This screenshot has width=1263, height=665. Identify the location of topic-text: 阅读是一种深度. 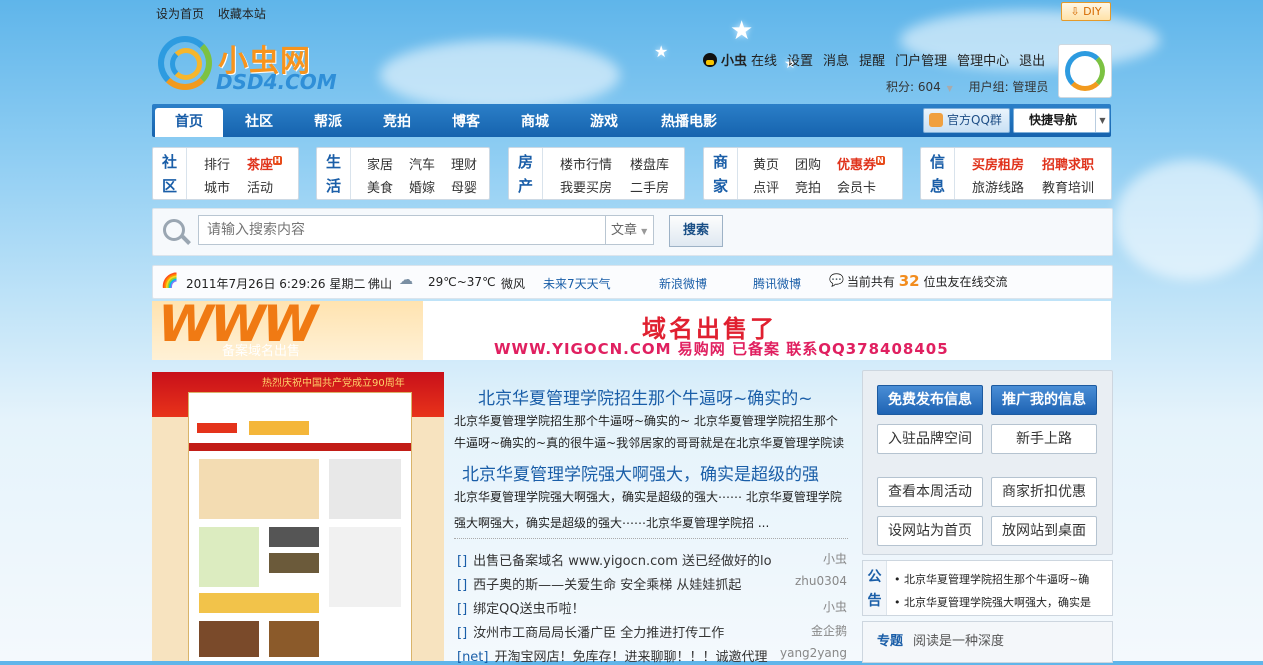
(958, 639).